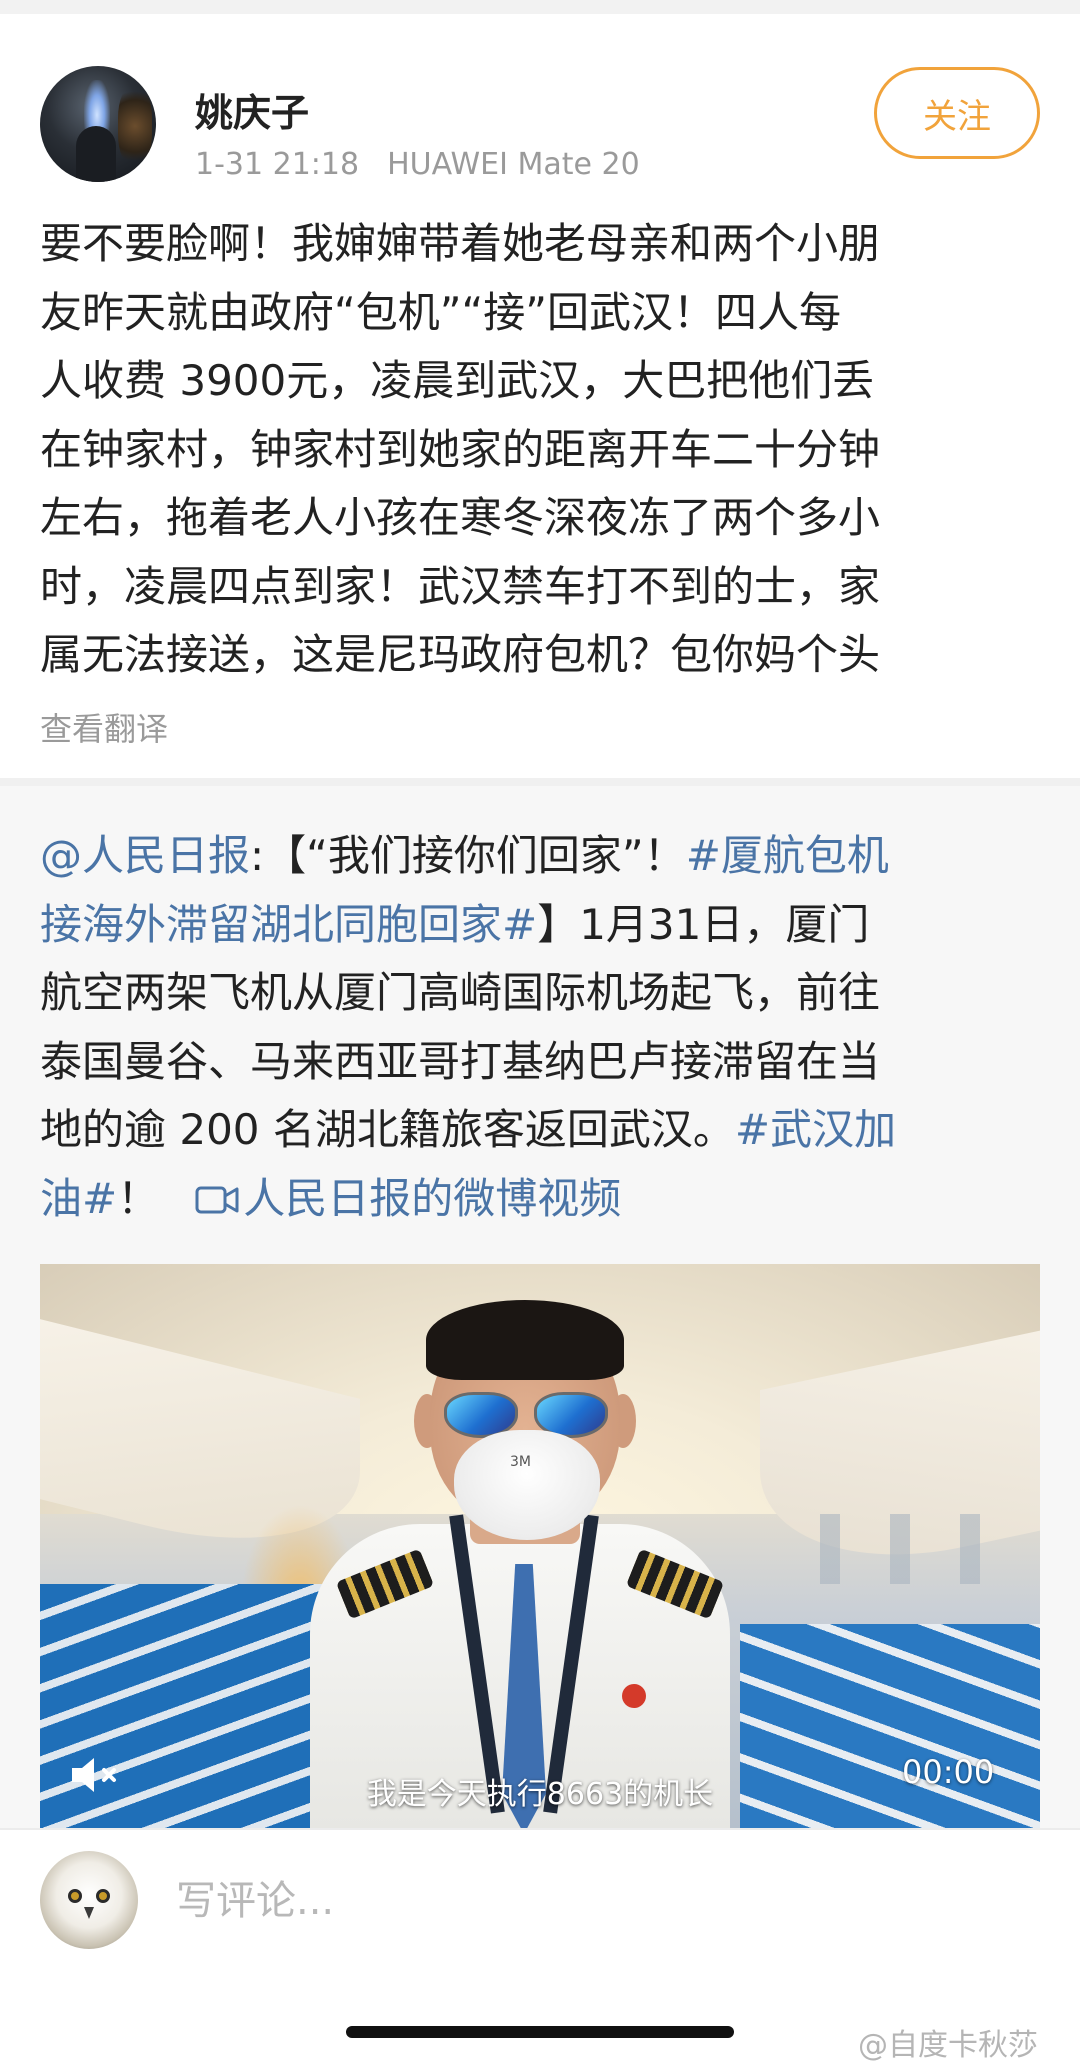 This screenshot has width=1080, height=2064. I want to click on repost-line: 油#！ 人民日报的微博视频, so click(545, 1199).